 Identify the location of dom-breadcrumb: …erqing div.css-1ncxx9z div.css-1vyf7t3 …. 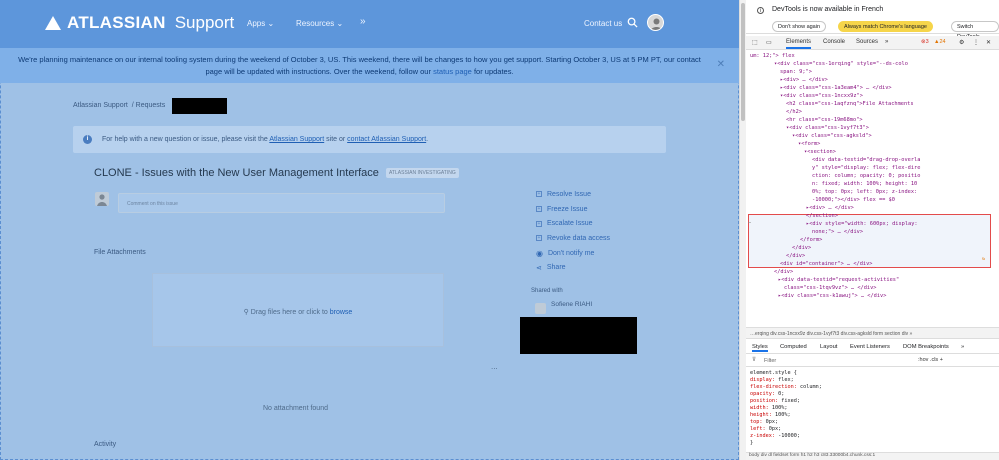
(872, 333).